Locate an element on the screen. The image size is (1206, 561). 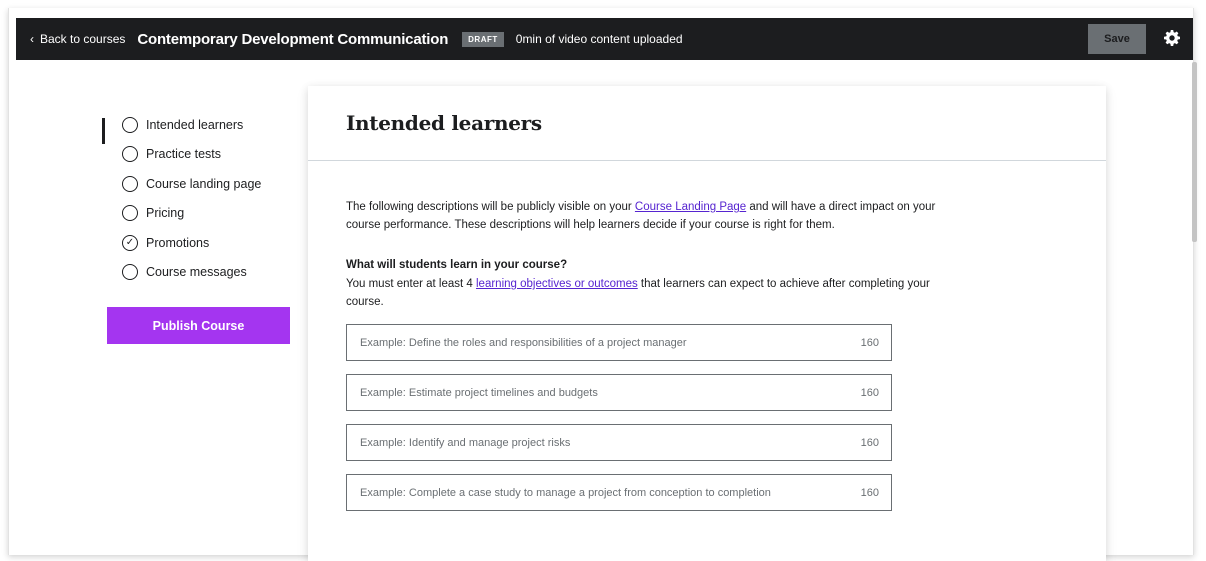
sidebar-item-intended-learners: Intended learners is located at coordinates (180, 125).